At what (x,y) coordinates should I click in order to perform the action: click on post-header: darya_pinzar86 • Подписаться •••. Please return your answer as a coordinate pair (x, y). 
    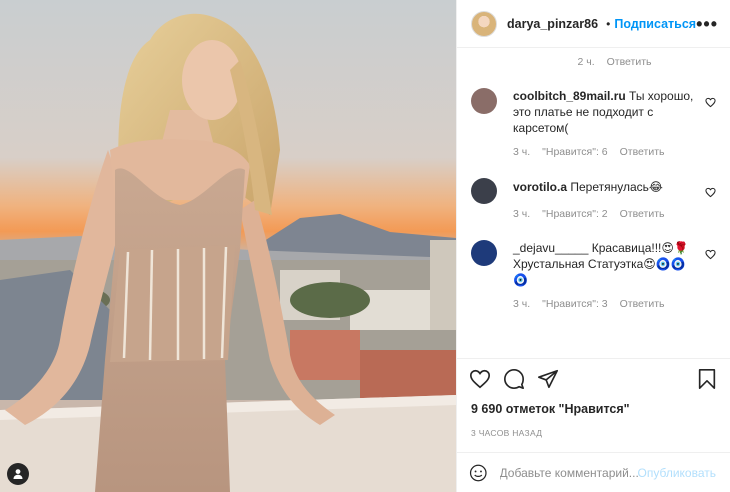
    Looking at the image, I should click on (593, 24).